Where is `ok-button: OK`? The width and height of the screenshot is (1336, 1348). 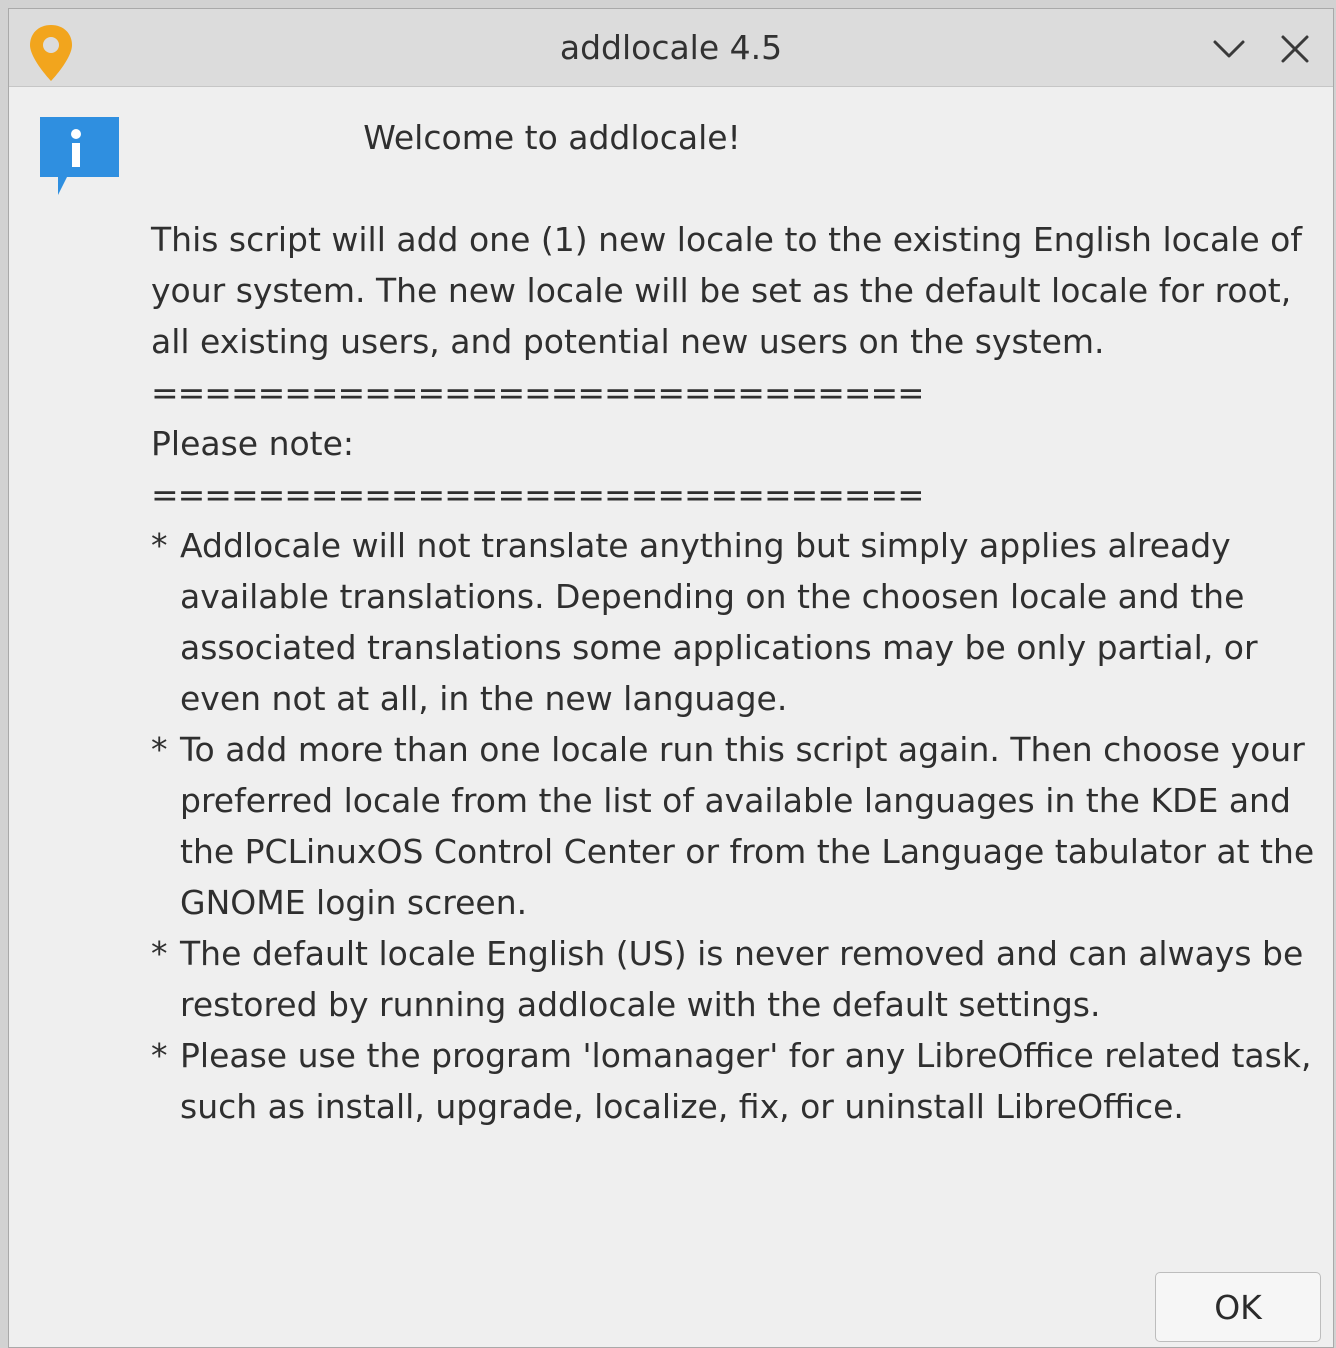 ok-button: OK is located at coordinates (1238, 1307).